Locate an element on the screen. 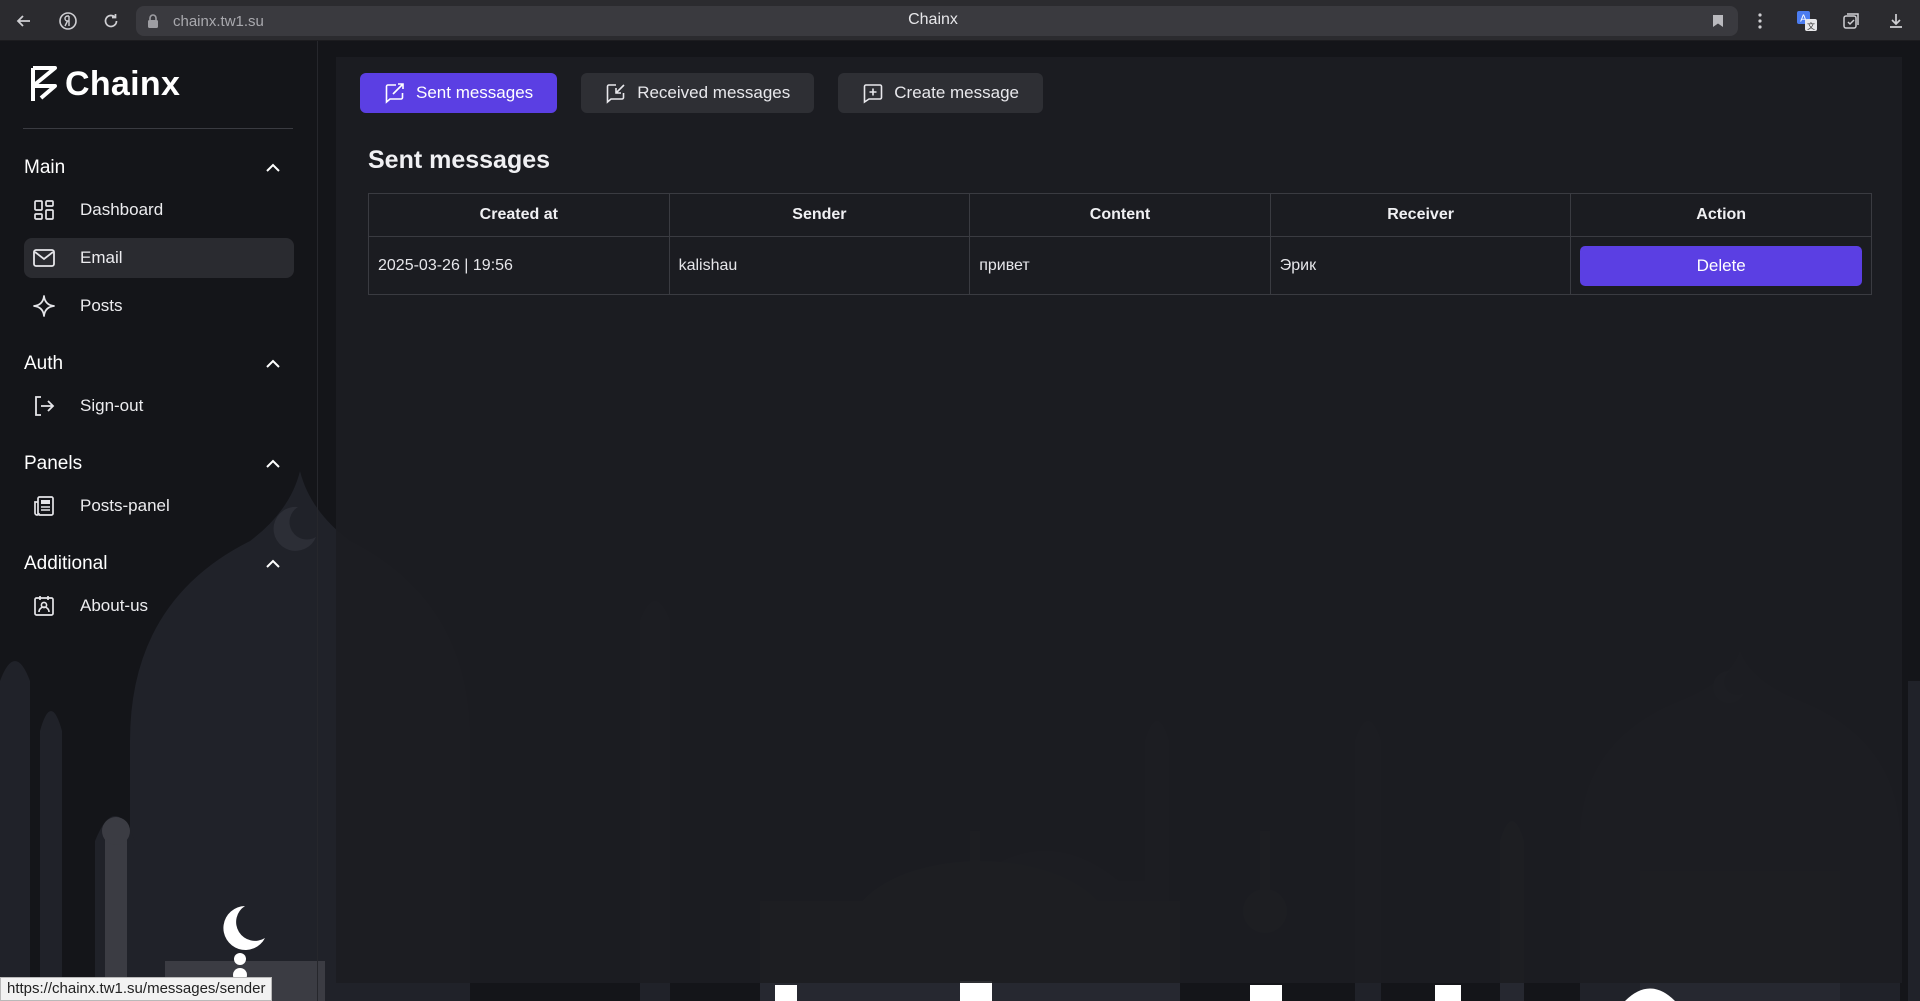 The image size is (1920, 1001). page-title: Sent messages is located at coordinates (459, 160).